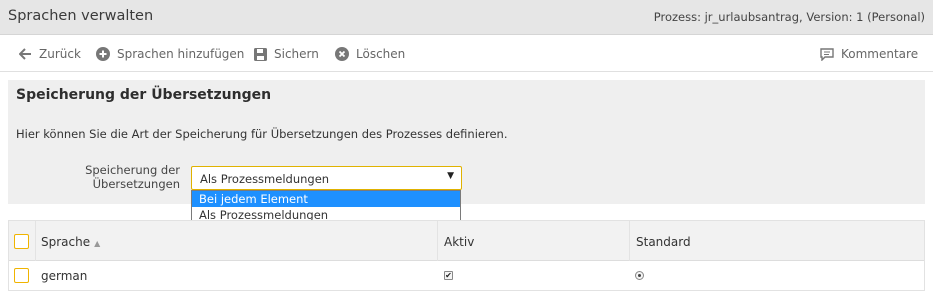  I want to click on save-button: Sichern, so click(286, 54).